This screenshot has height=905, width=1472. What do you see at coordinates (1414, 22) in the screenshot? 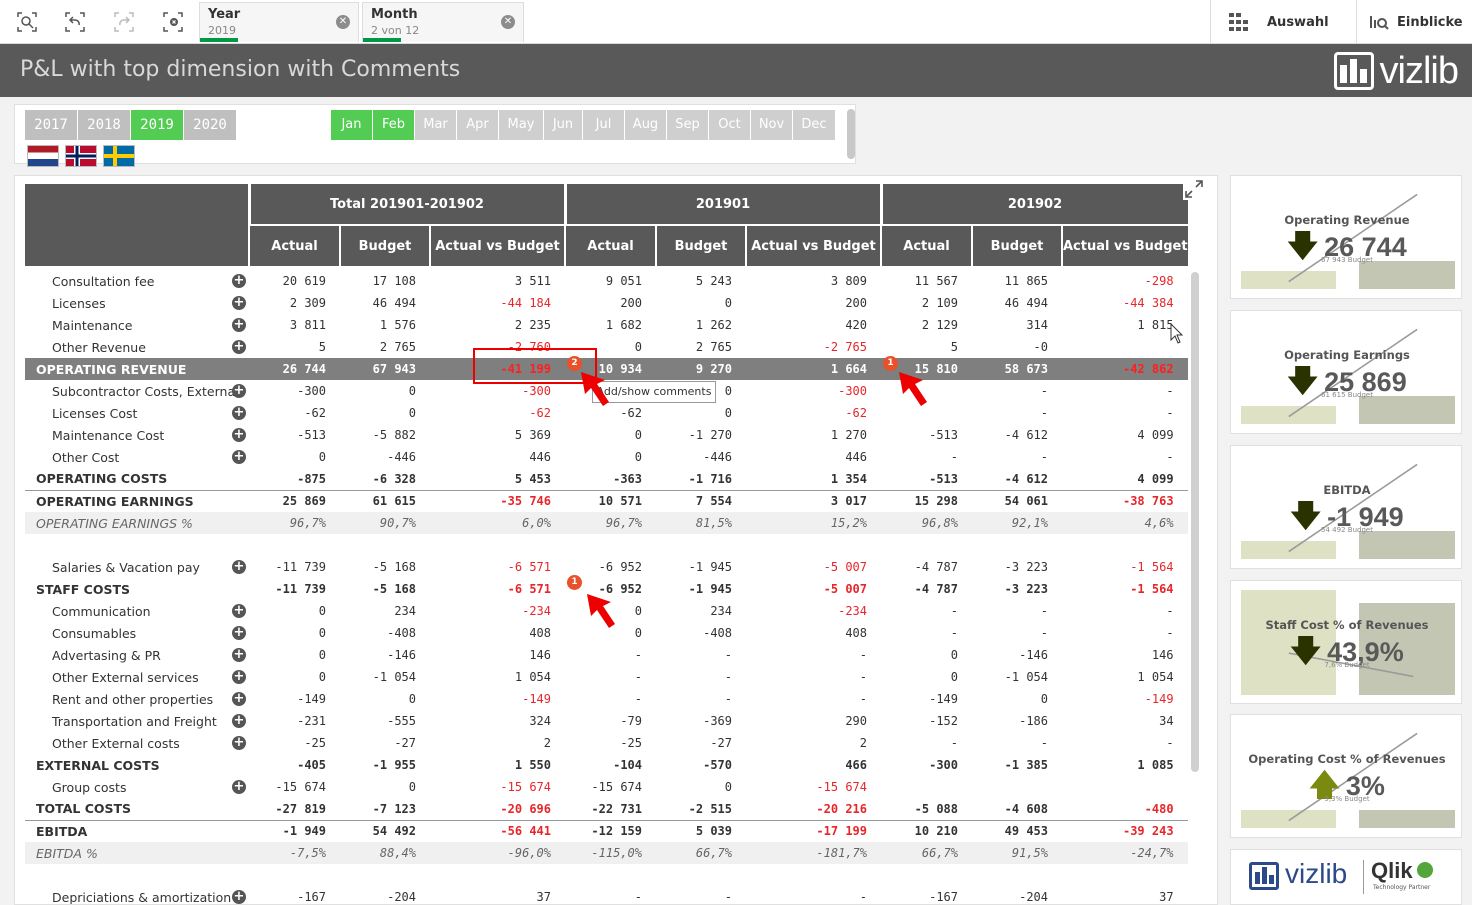
I see `einblicke-button: Einblicke` at bounding box center [1414, 22].